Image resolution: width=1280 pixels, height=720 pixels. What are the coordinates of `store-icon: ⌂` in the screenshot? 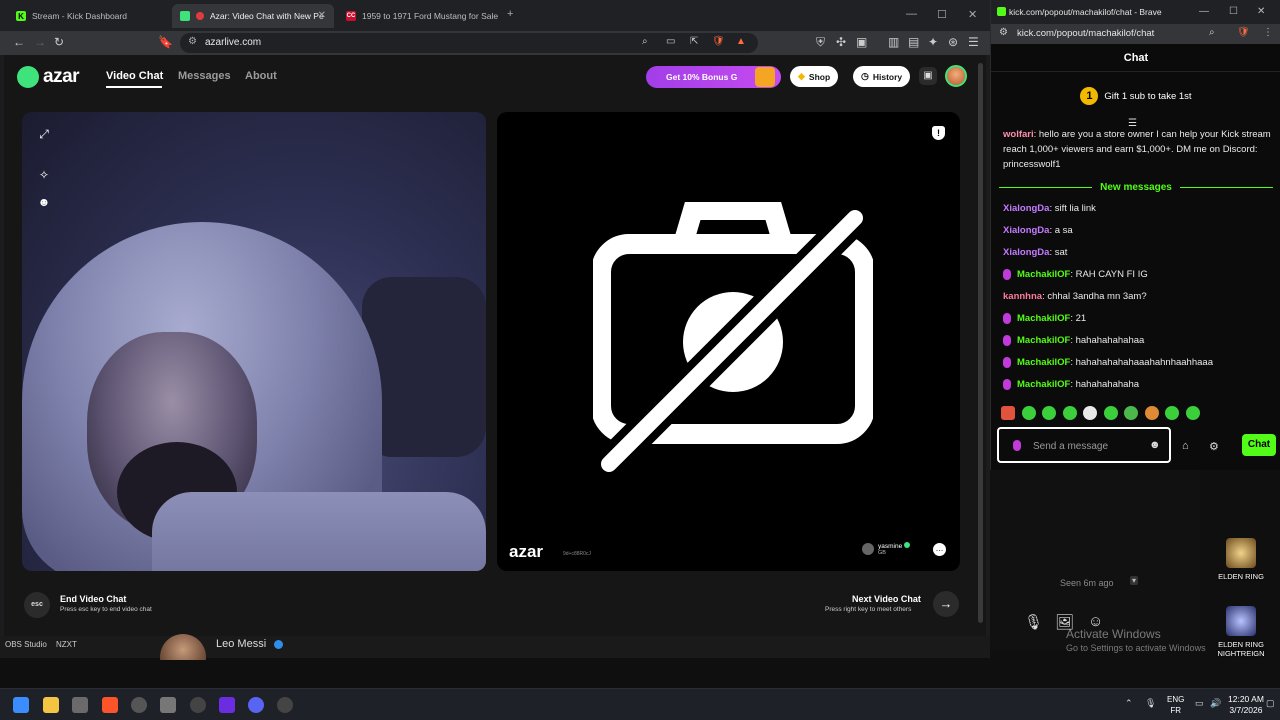 It's located at (1185, 446).